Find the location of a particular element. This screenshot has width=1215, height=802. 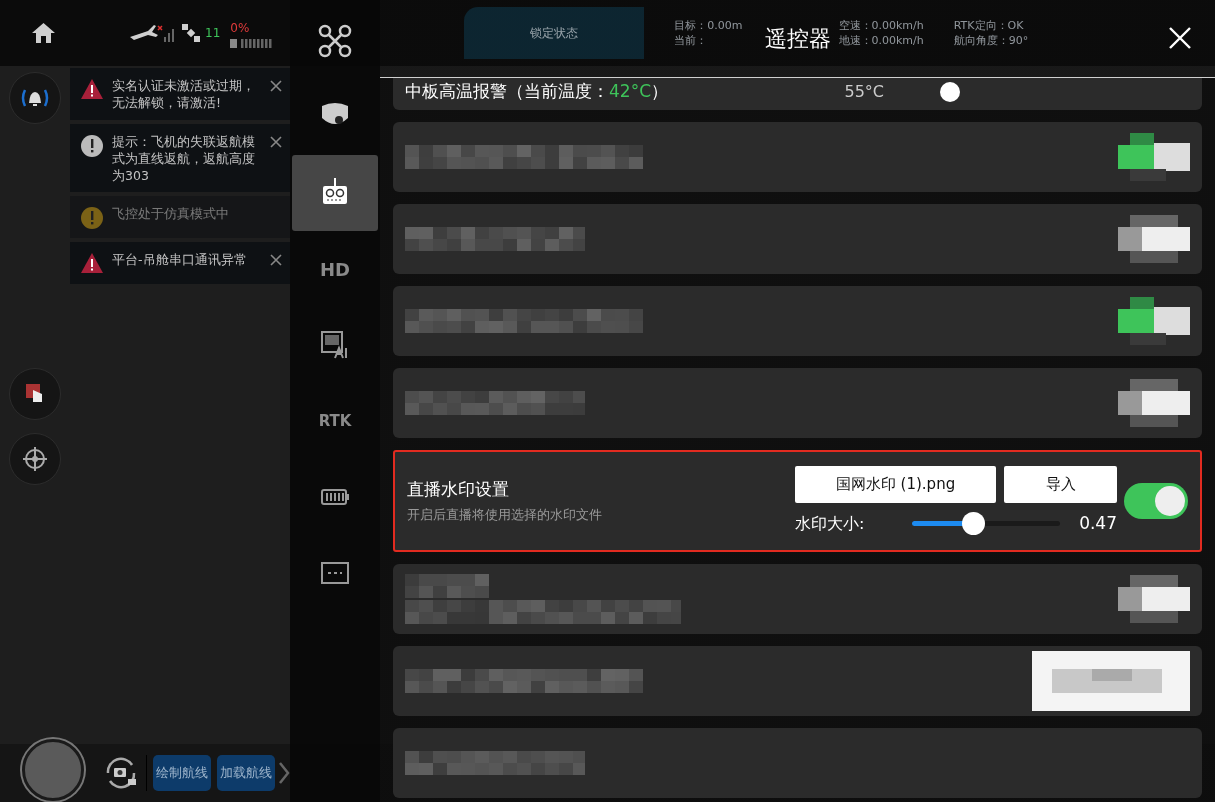

route-button: 加载航线 is located at coordinates (246, 773).